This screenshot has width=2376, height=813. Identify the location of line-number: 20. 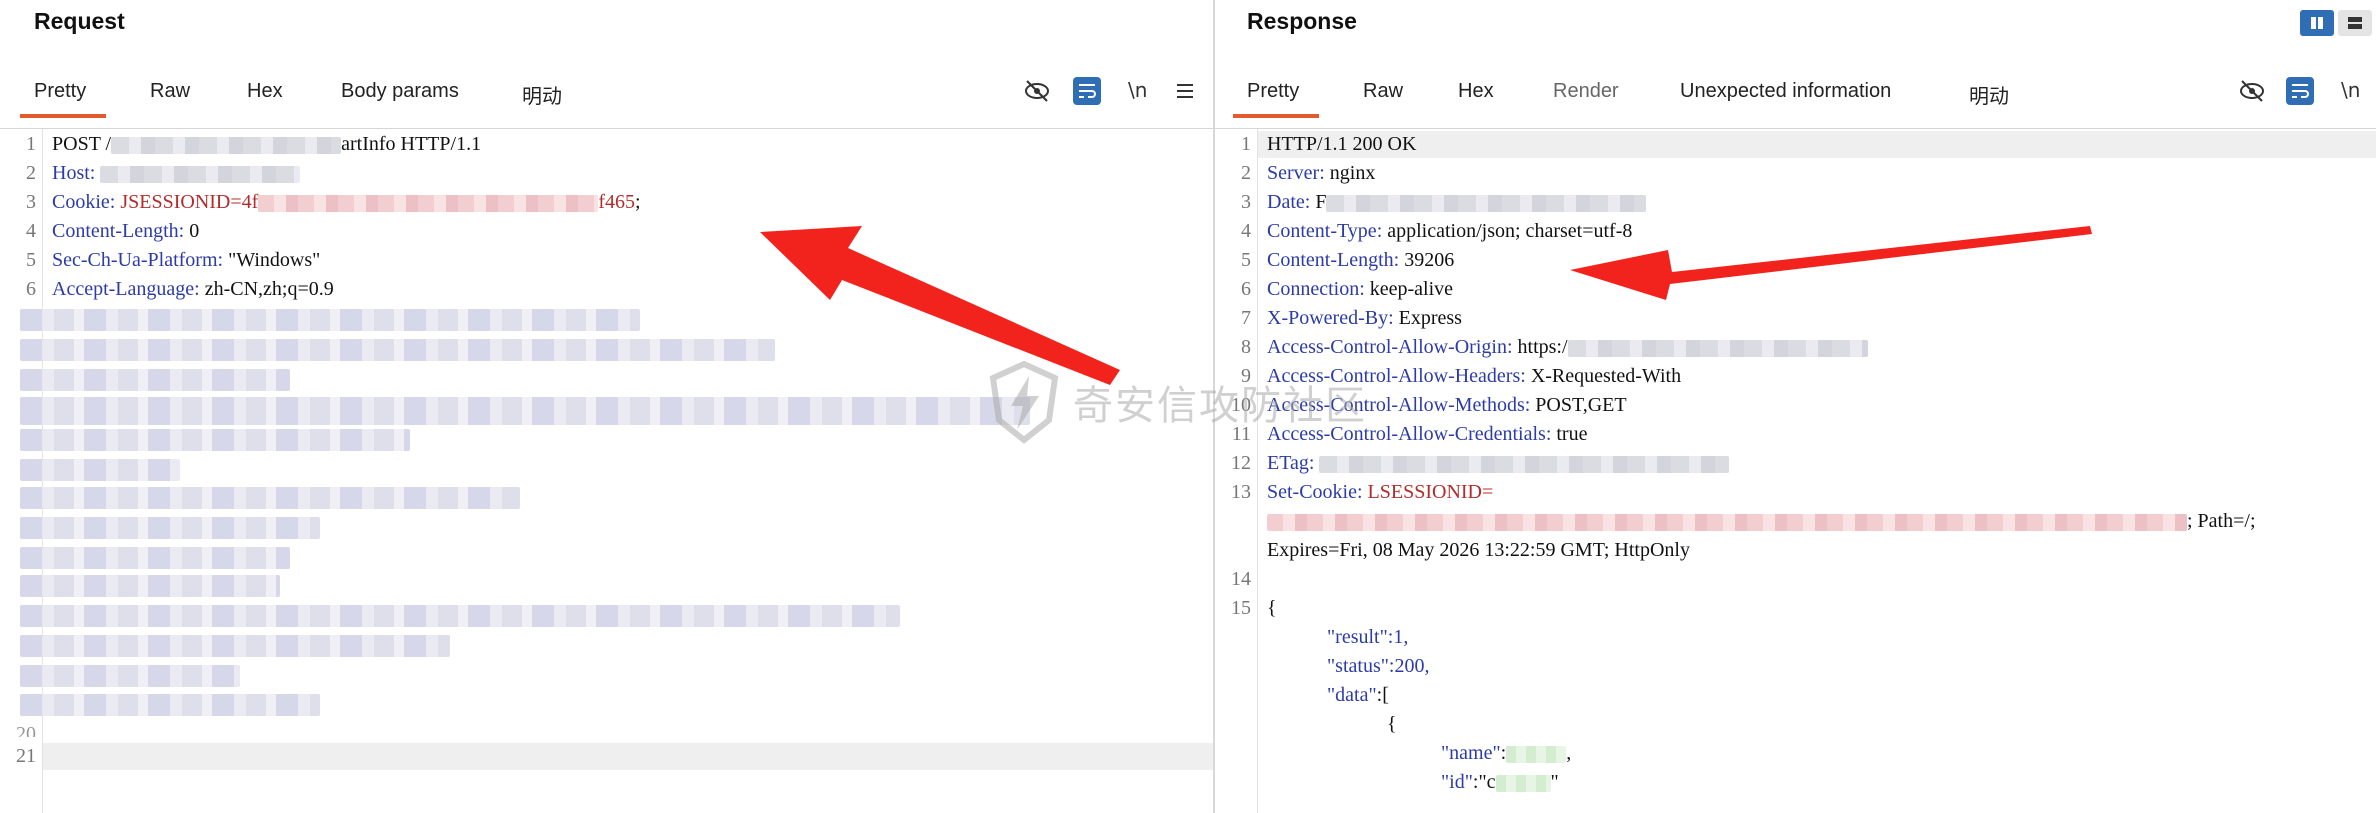
(26, 730).